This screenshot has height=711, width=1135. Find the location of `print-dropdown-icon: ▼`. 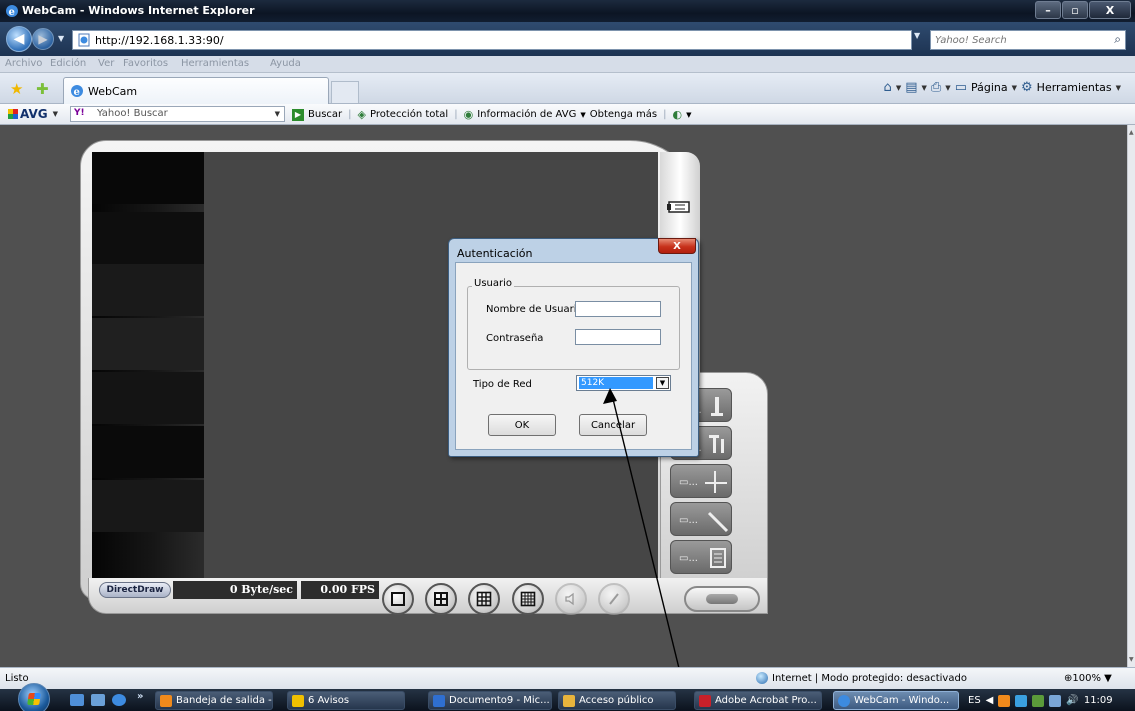

print-dropdown-icon: ▼ is located at coordinates (947, 88).